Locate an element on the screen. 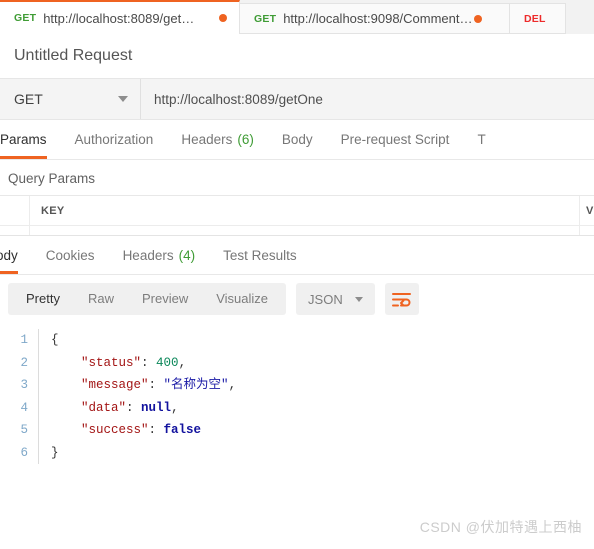 The height and width of the screenshot is (549, 594). query-params-table: KEY V is located at coordinates (297, 215).